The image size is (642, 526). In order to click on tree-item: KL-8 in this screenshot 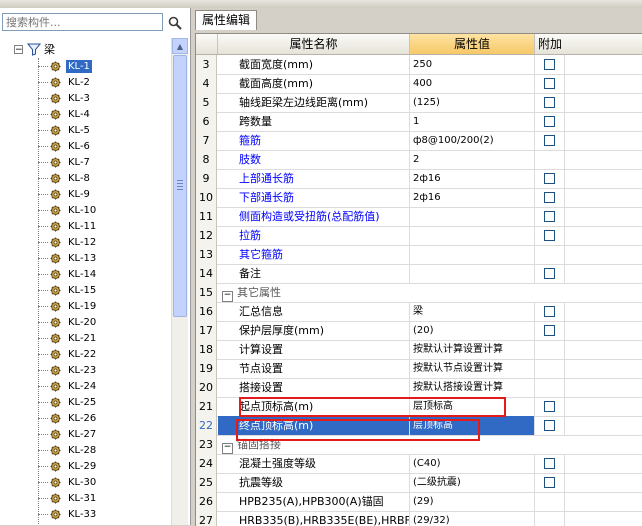, I will do `click(65, 178)`.